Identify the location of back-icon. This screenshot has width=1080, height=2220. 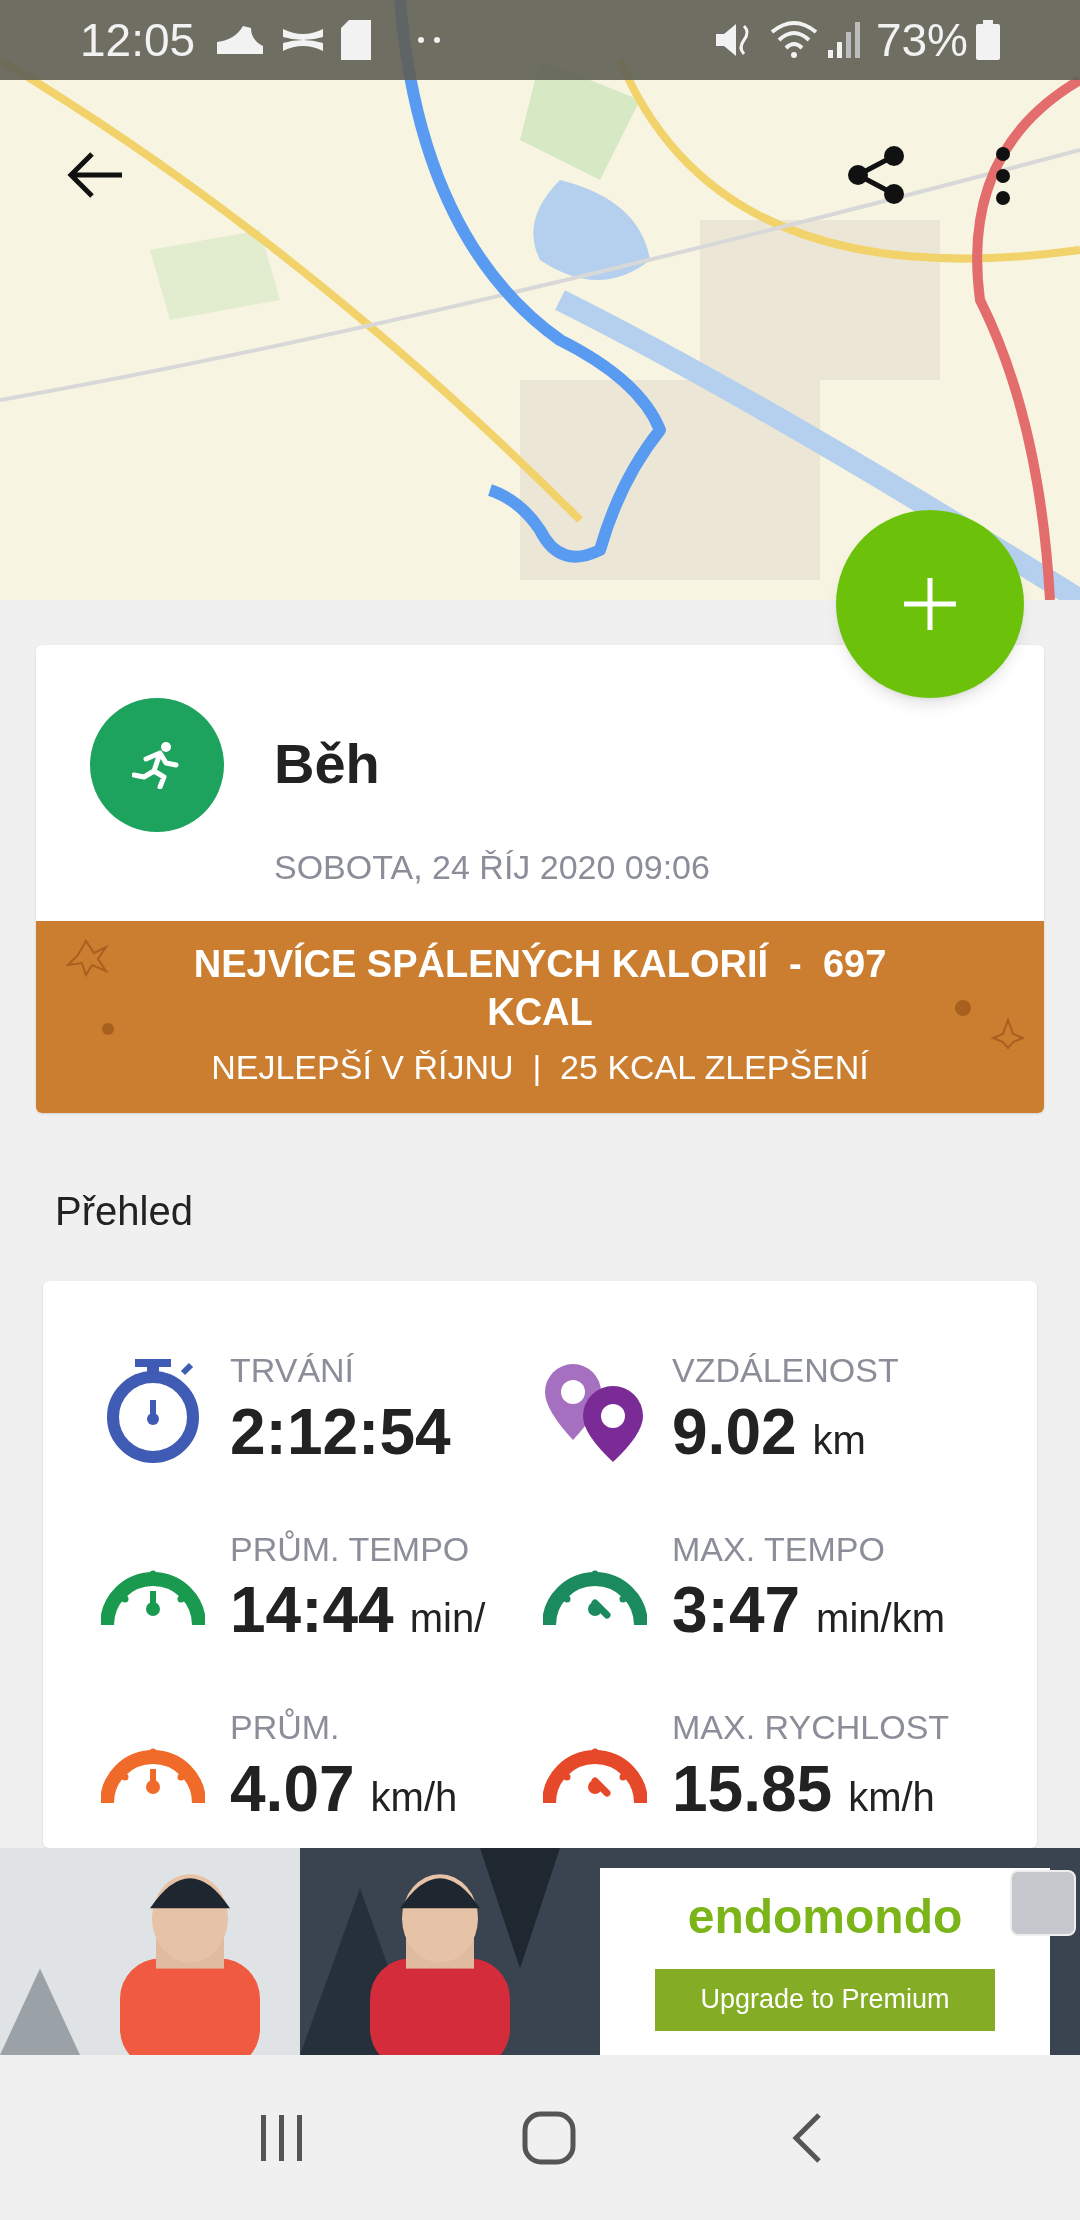
(806, 2137).